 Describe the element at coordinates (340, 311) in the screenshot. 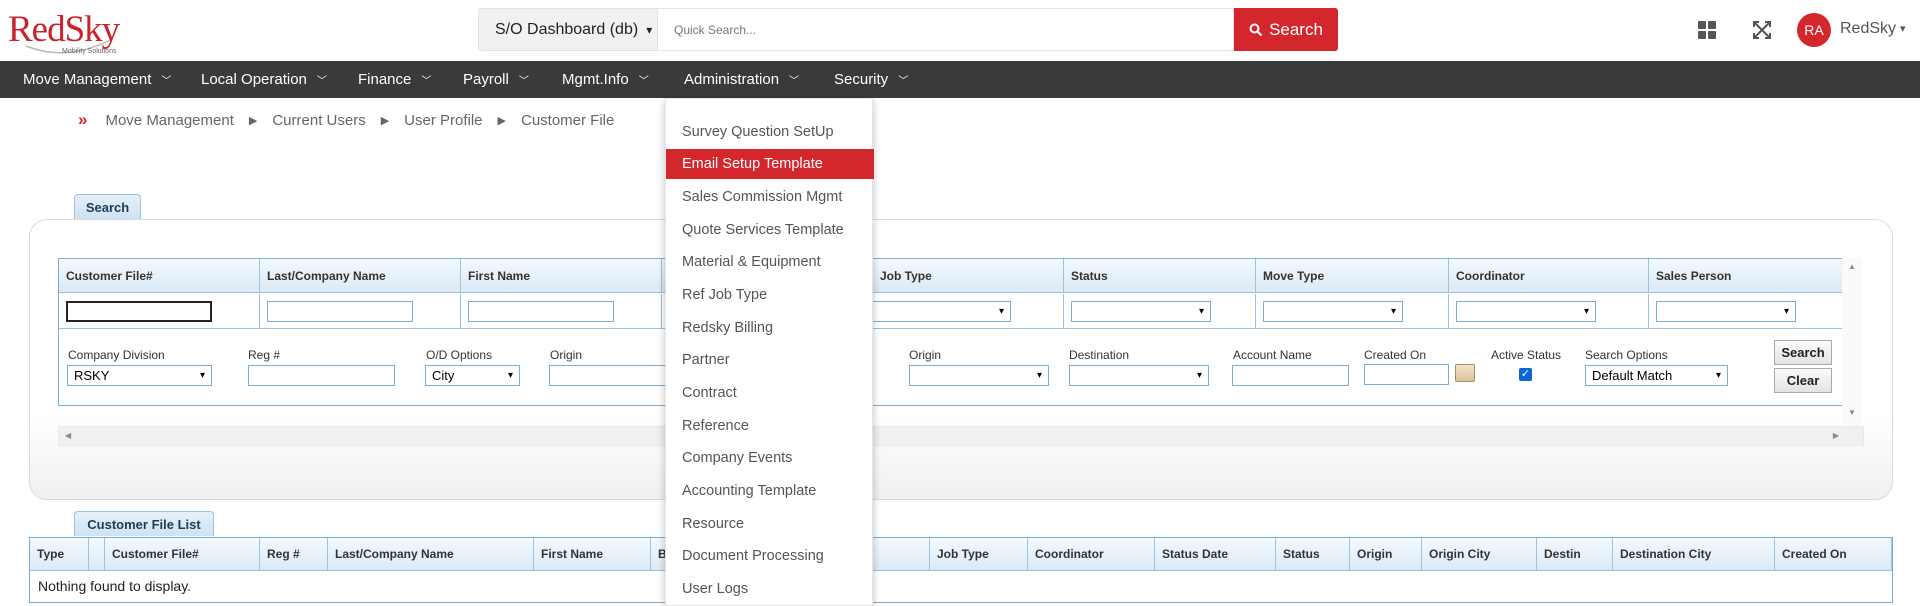

I see `last-company-name-input` at that location.